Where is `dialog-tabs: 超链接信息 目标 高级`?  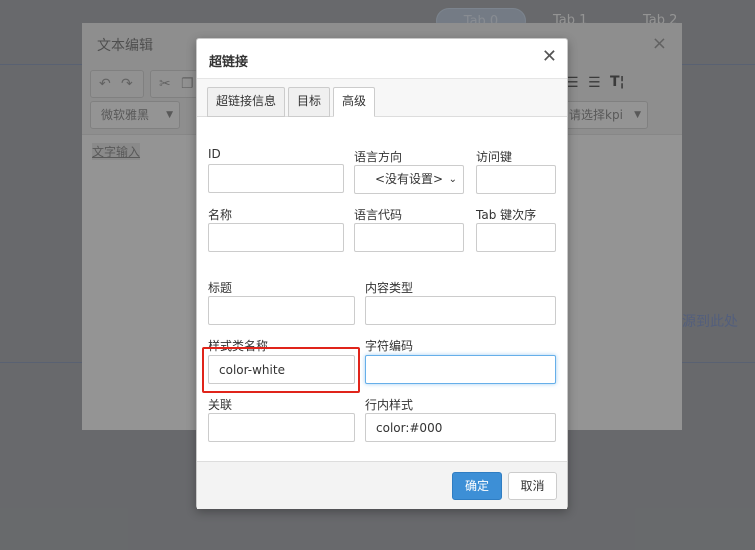 dialog-tabs: 超链接信息 目标 高级 is located at coordinates (382, 98).